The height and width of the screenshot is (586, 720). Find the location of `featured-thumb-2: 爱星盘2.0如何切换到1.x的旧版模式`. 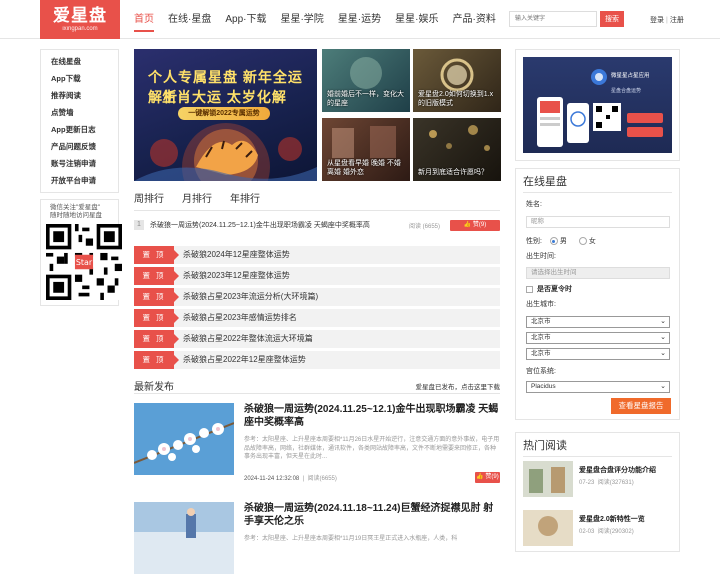

featured-thumb-2: 爱星盘2.0如何切换到1.x的旧版模式 is located at coordinates (457, 80).